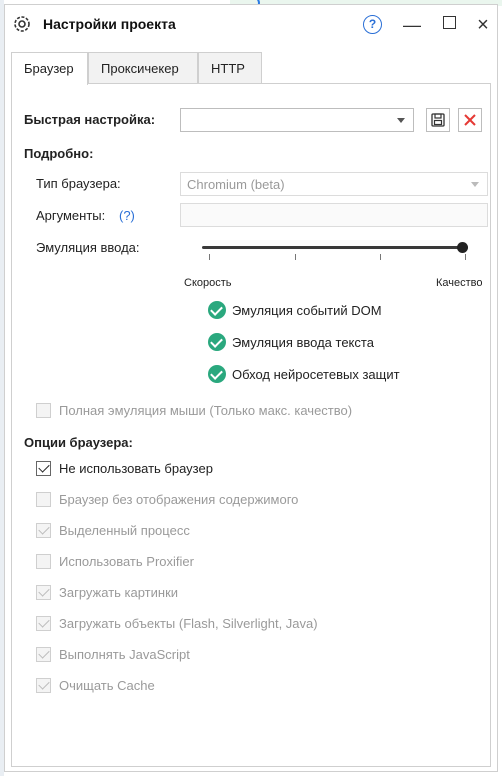 The width and height of the screenshot is (502, 776). What do you see at coordinates (251, 24) in the screenshot?
I see `title-bar: Настройки проекта ? — ×` at bounding box center [251, 24].